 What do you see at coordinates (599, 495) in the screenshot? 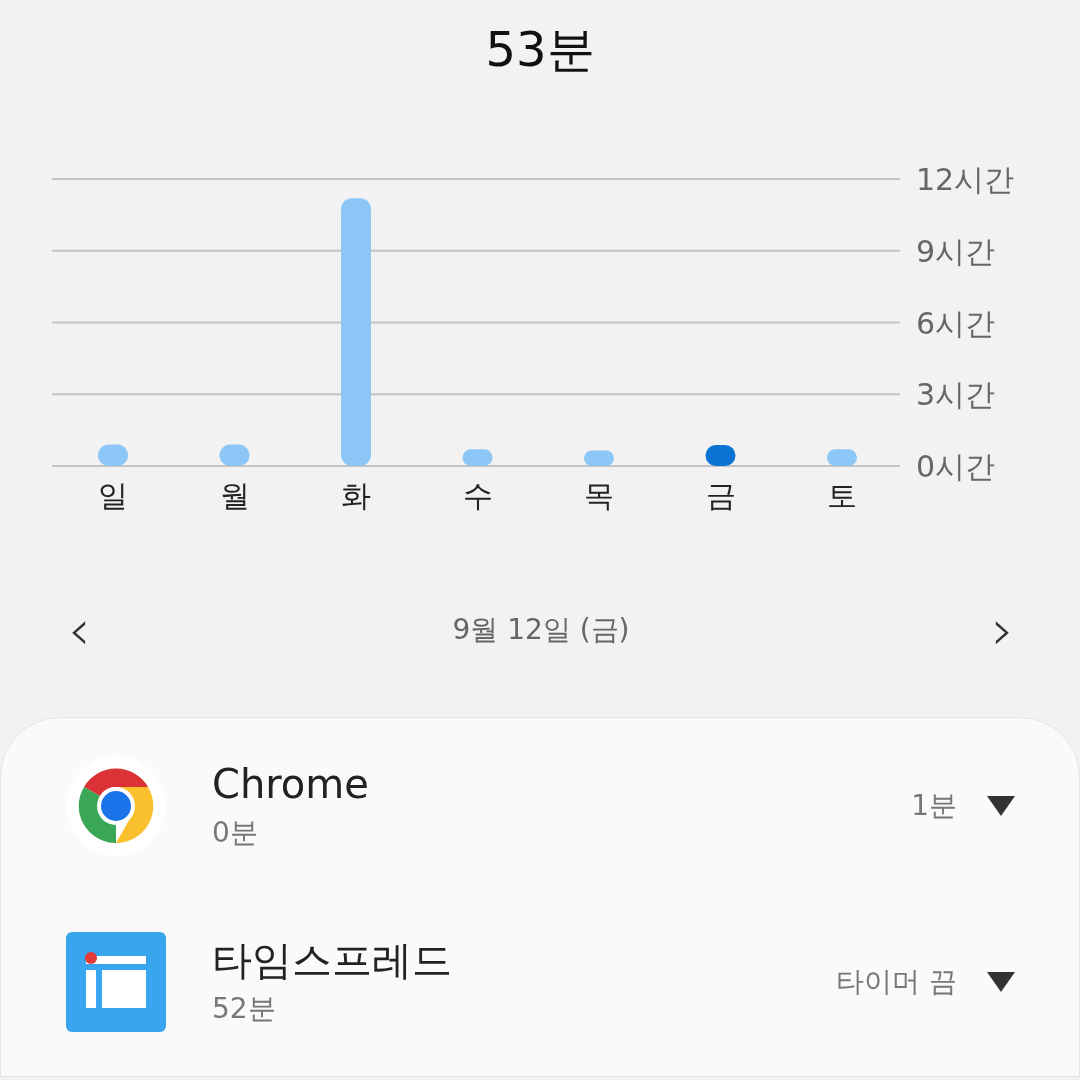
I see `day-label: 목` at bounding box center [599, 495].